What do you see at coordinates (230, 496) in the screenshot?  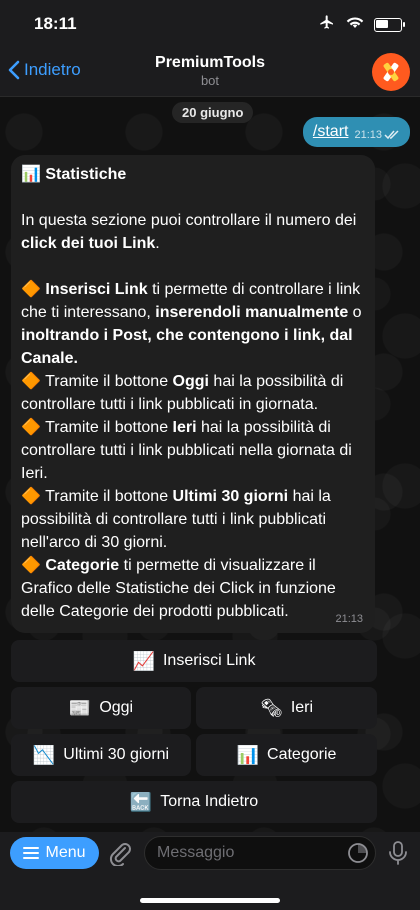 I see `p4-bold: Ultimi 30 giorni` at bounding box center [230, 496].